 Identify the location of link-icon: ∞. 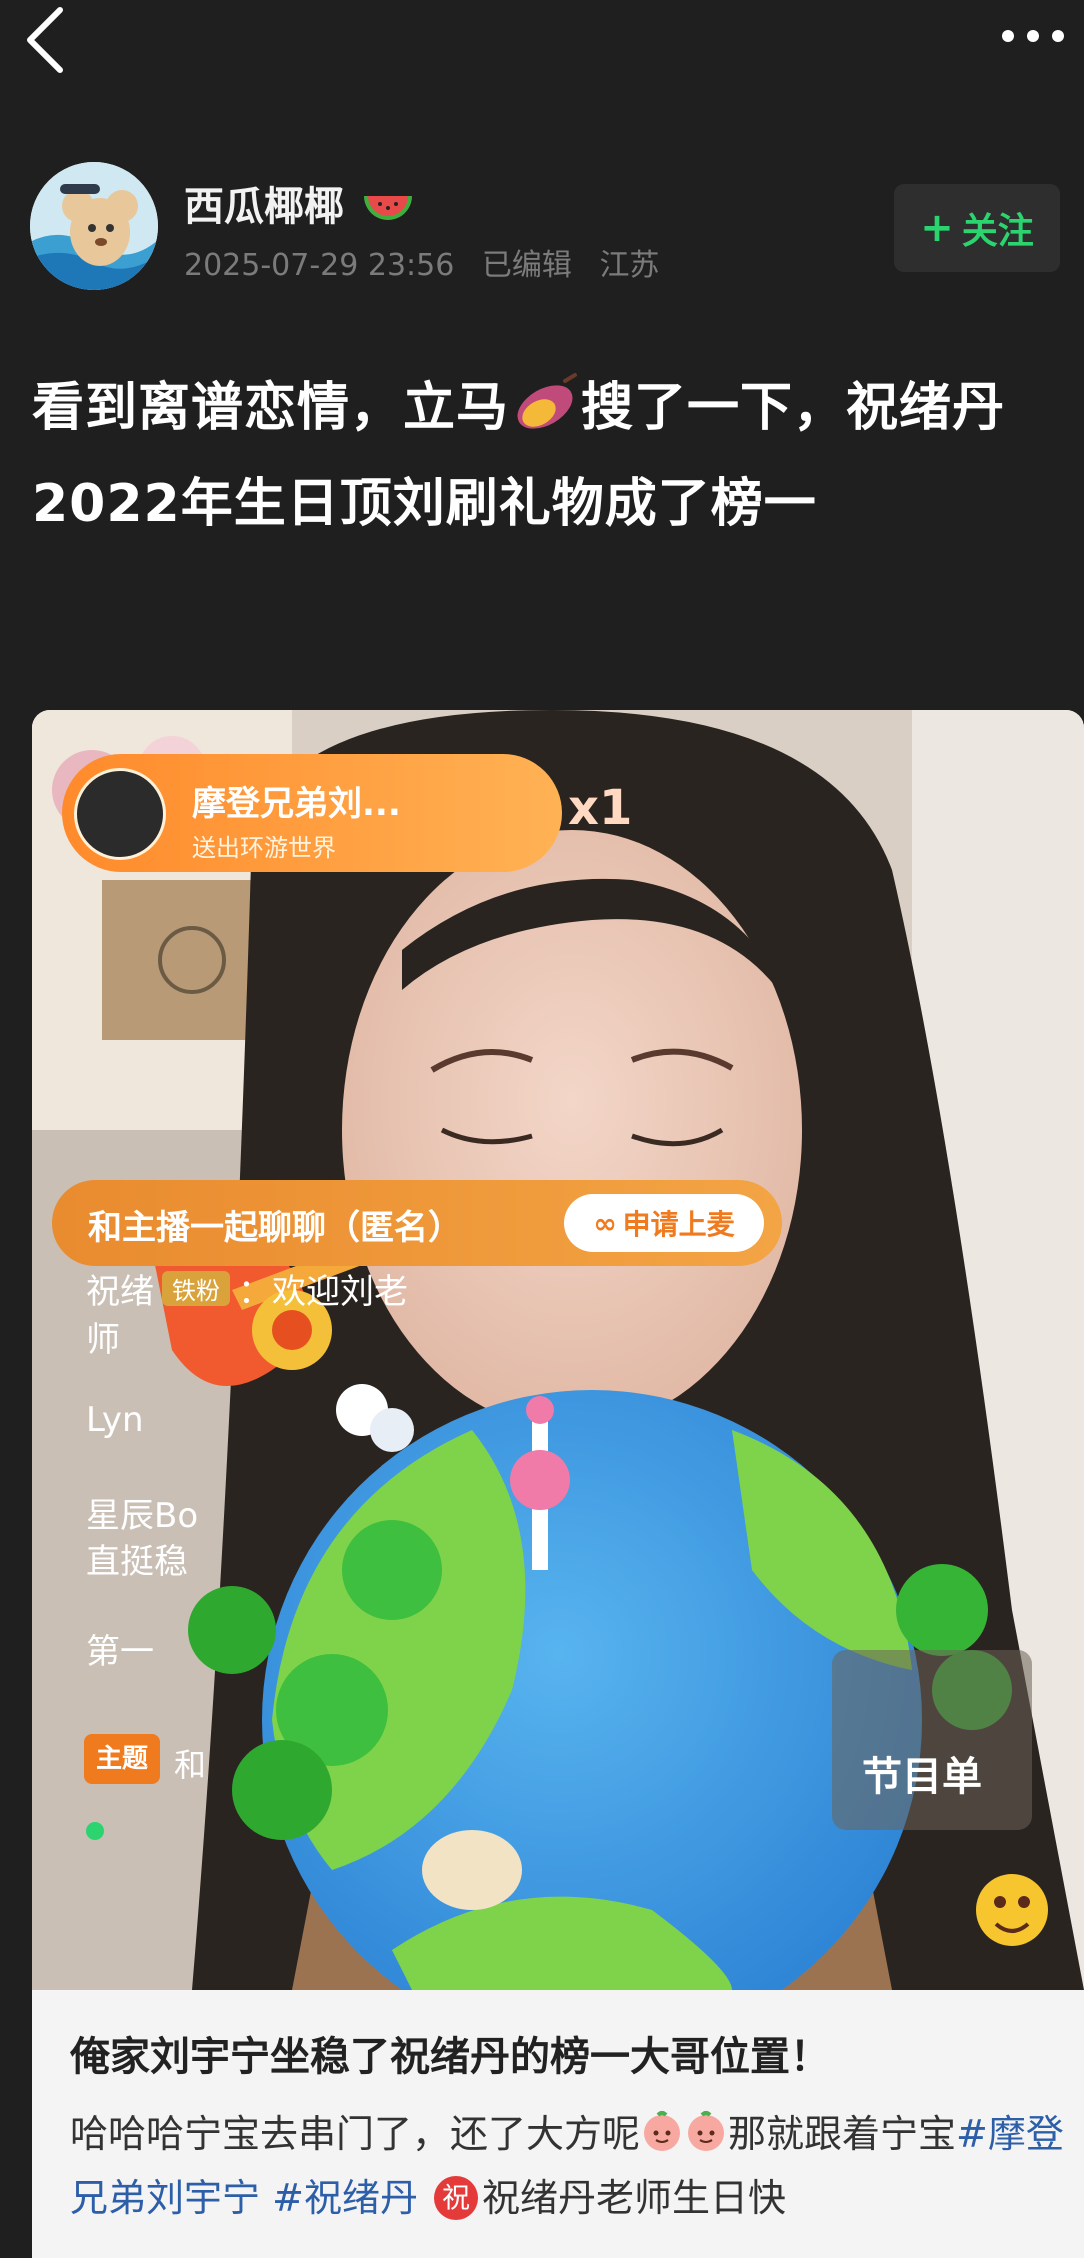
(605, 1223).